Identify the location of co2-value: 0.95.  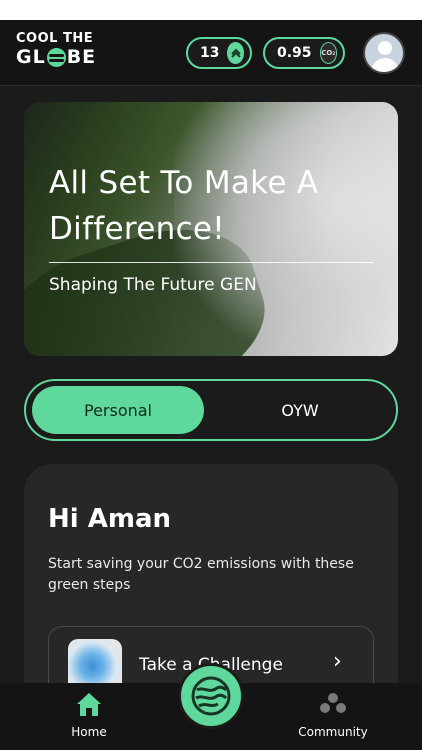
(294, 53).